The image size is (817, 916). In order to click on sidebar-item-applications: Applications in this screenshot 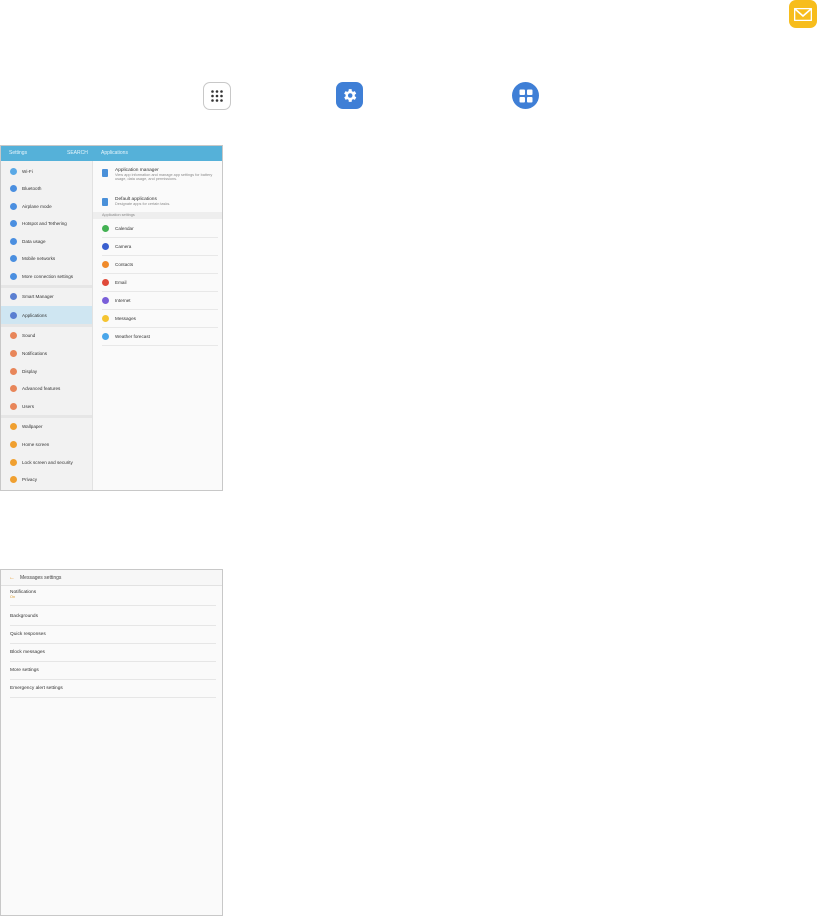, I will do `click(46, 315)`.